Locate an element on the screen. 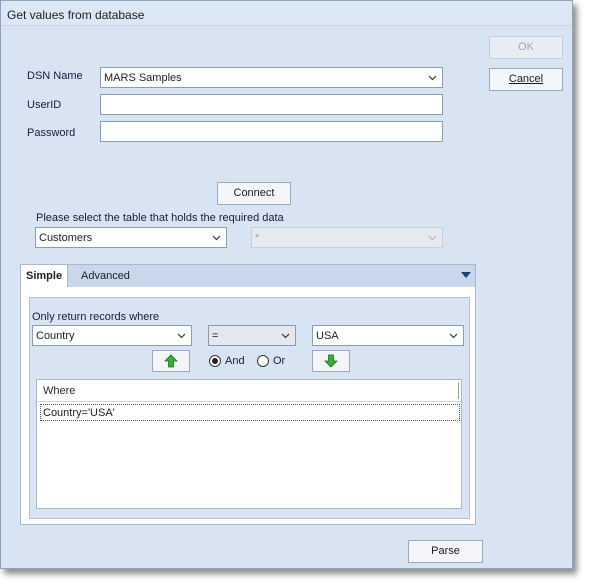  window-title: Get values from database is located at coordinates (76, 15).